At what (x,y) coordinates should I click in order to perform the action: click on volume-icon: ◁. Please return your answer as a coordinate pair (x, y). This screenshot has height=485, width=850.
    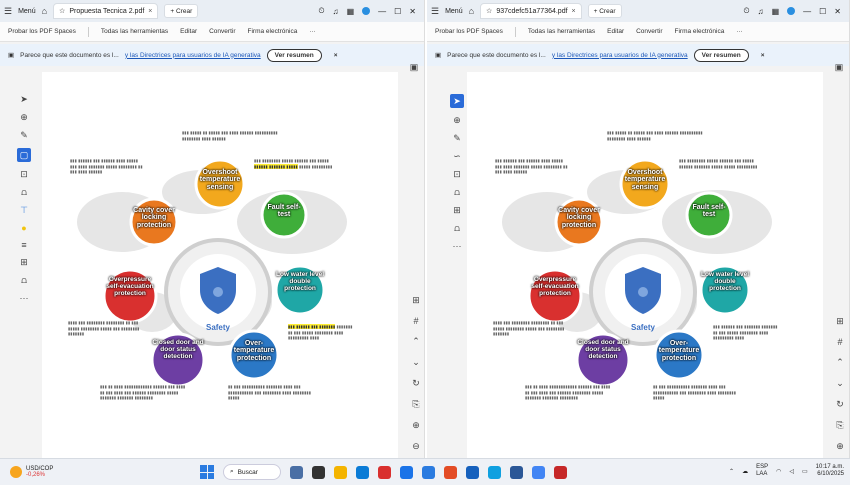
    Looking at the image, I should click on (791, 471).